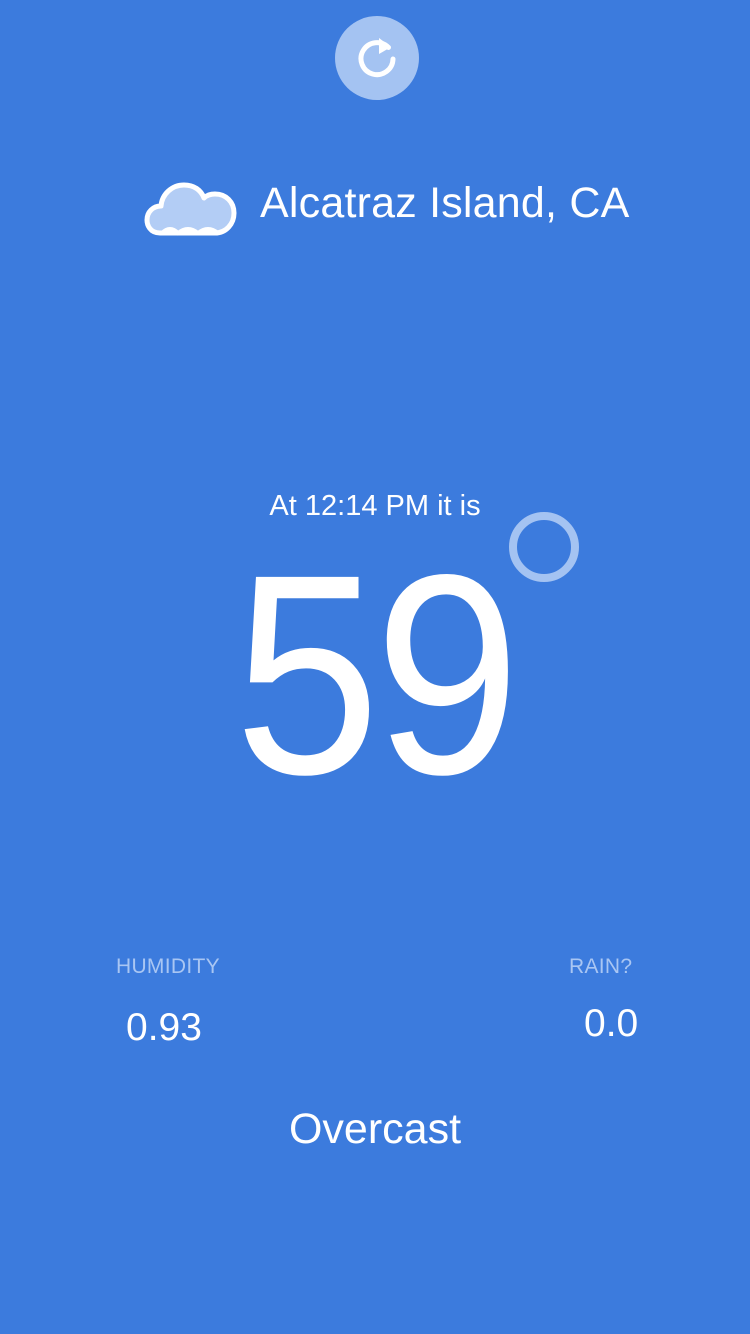  What do you see at coordinates (164, 1027) in the screenshot?
I see `humidity-value: 0.93` at bounding box center [164, 1027].